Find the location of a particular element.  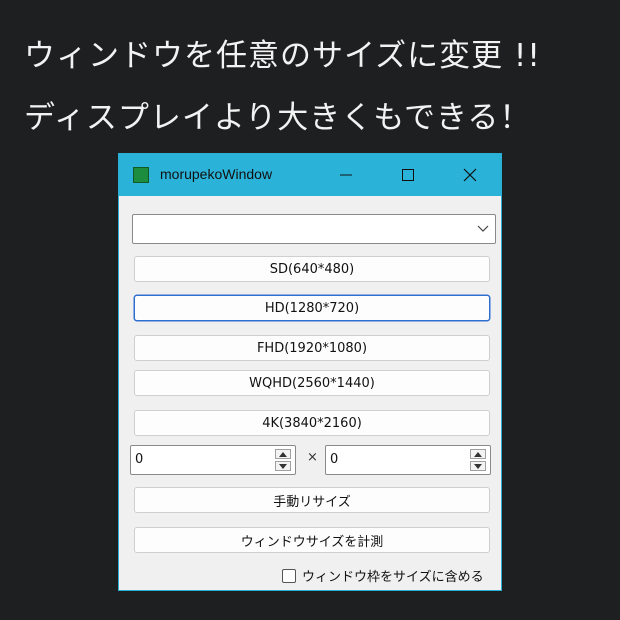

minimize-icon is located at coordinates (346, 175).